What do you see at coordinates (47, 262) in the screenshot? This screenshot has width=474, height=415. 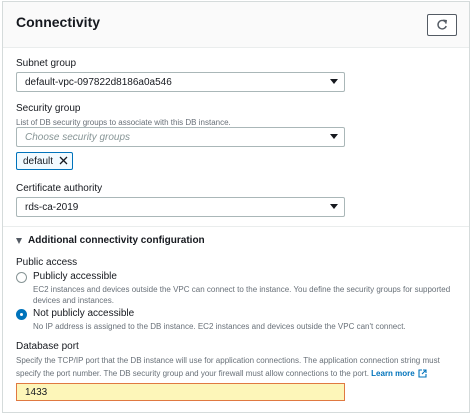 I see `public-access-label: Public access` at bounding box center [47, 262].